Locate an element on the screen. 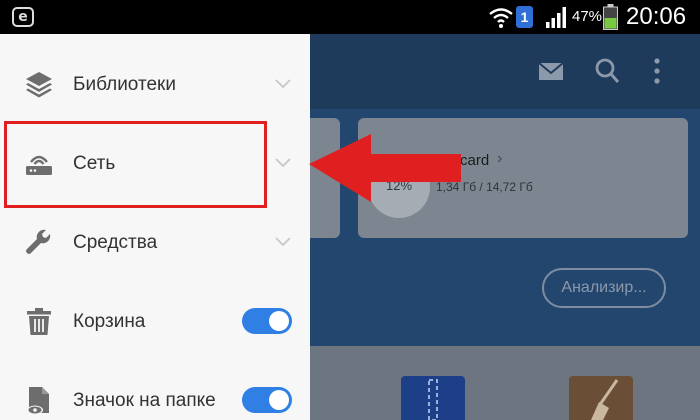 Image resolution: width=700 pixels, height=420 pixels. layers-icon is located at coordinates (39, 85).